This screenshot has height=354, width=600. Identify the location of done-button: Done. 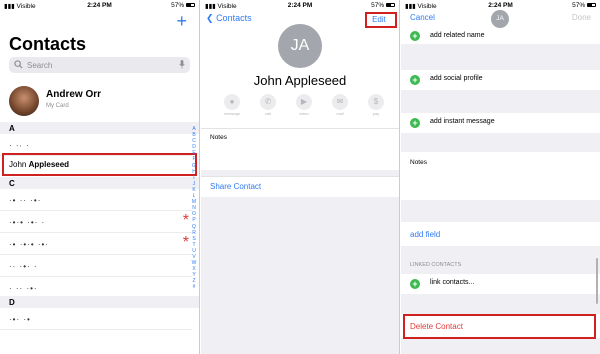
(581, 17).